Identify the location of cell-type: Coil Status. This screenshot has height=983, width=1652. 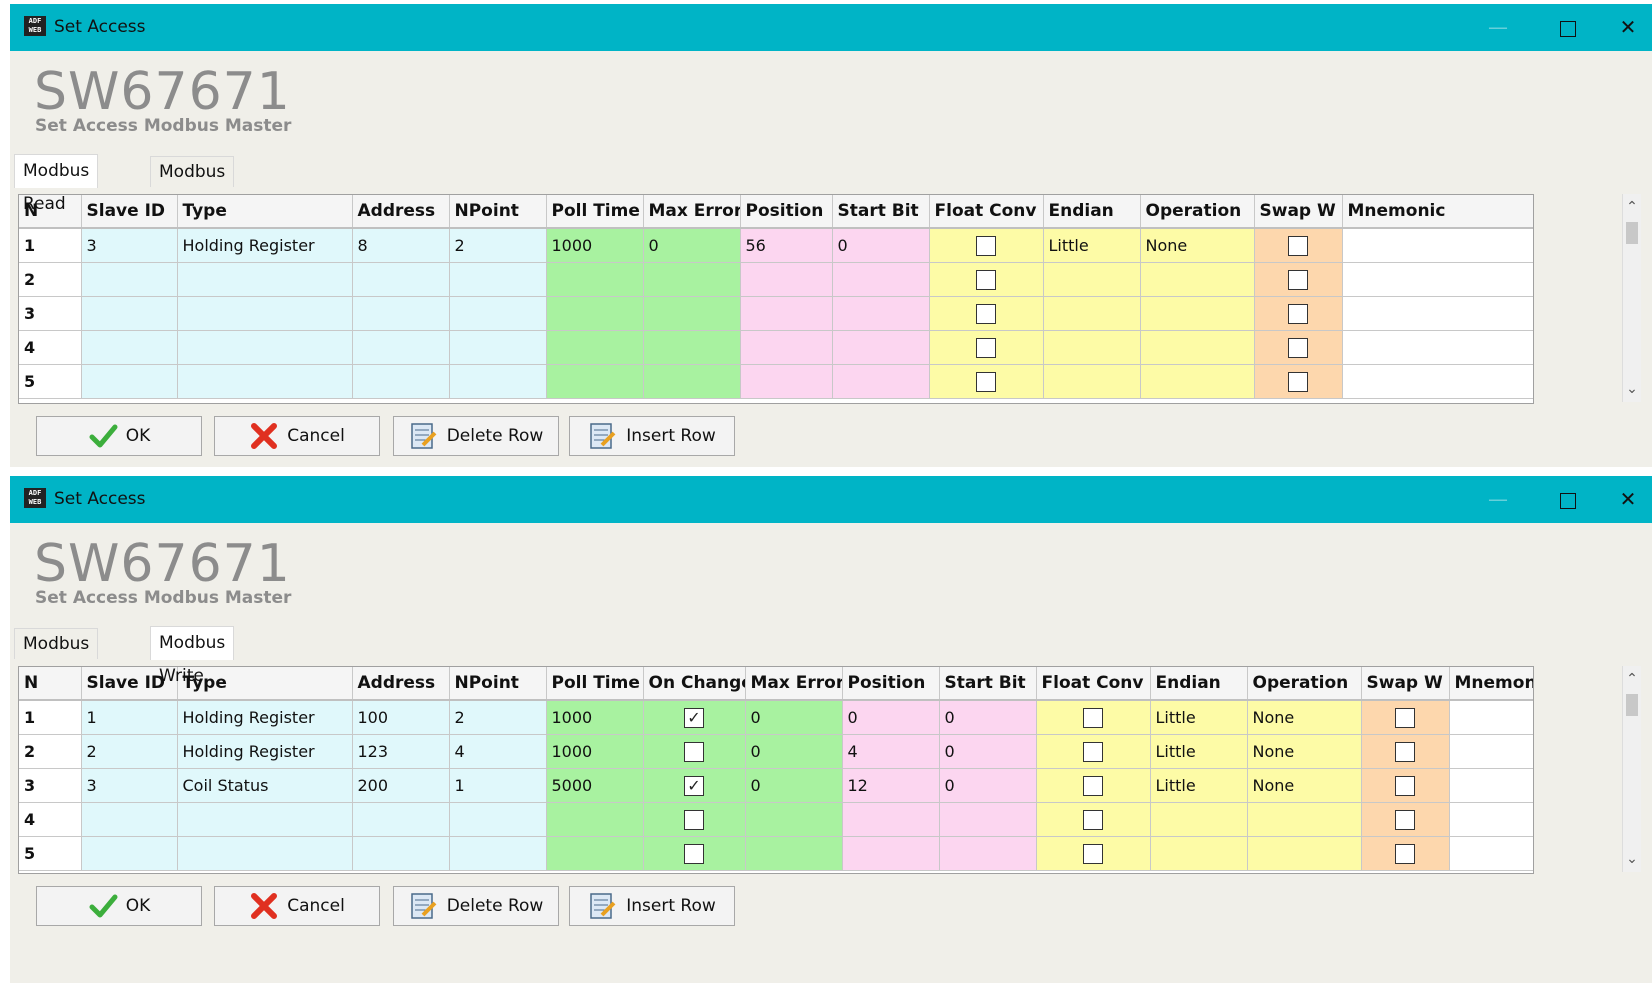
(265, 785).